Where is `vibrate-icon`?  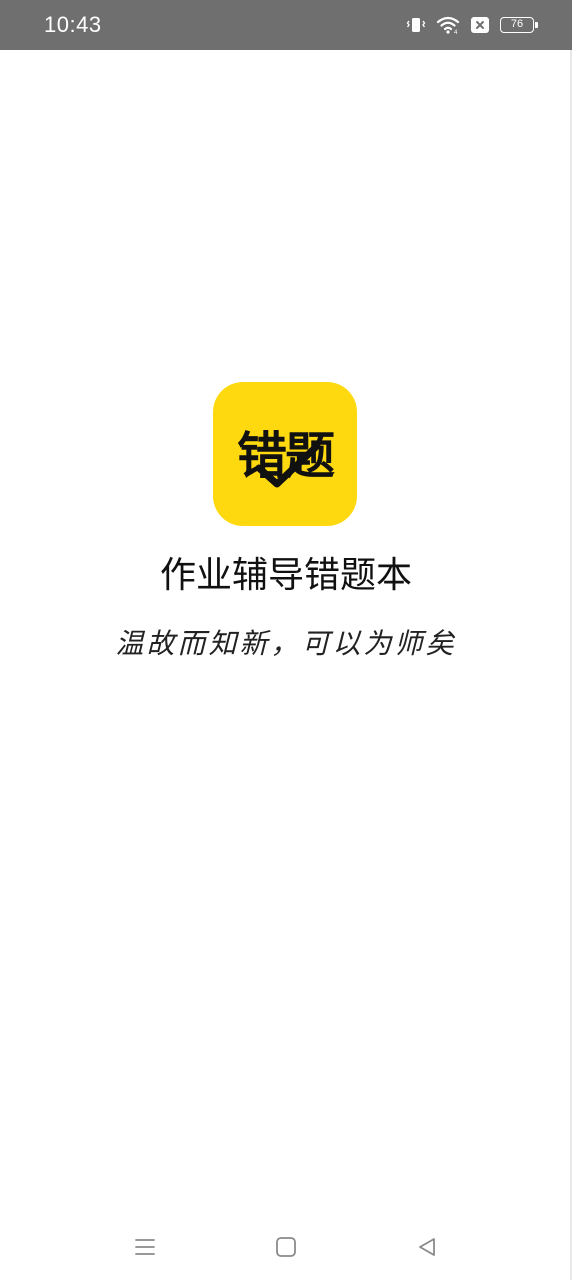
vibrate-icon is located at coordinates (416, 25).